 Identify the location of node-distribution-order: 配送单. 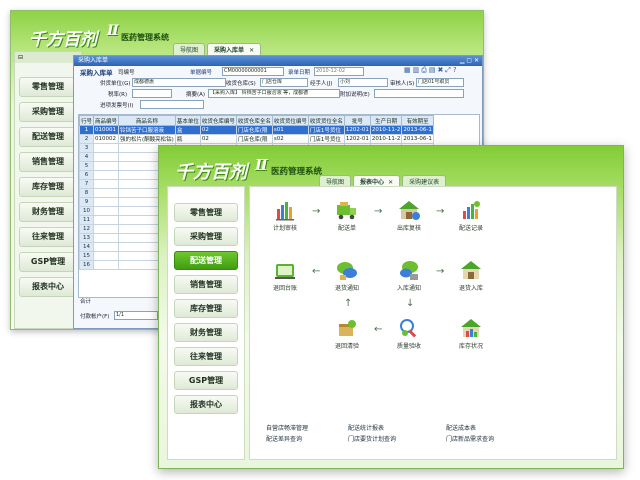
(347, 215).